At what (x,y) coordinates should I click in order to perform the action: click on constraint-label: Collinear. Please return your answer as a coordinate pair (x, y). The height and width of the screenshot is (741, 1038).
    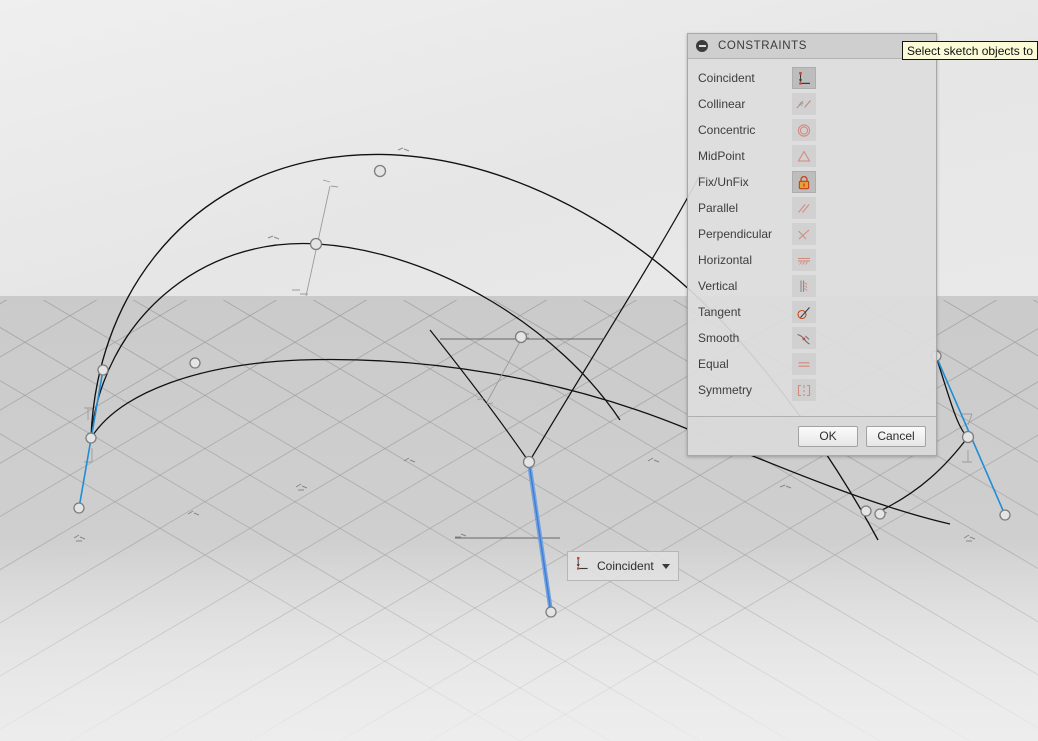
    Looking at the image, I should click on (722, 104).